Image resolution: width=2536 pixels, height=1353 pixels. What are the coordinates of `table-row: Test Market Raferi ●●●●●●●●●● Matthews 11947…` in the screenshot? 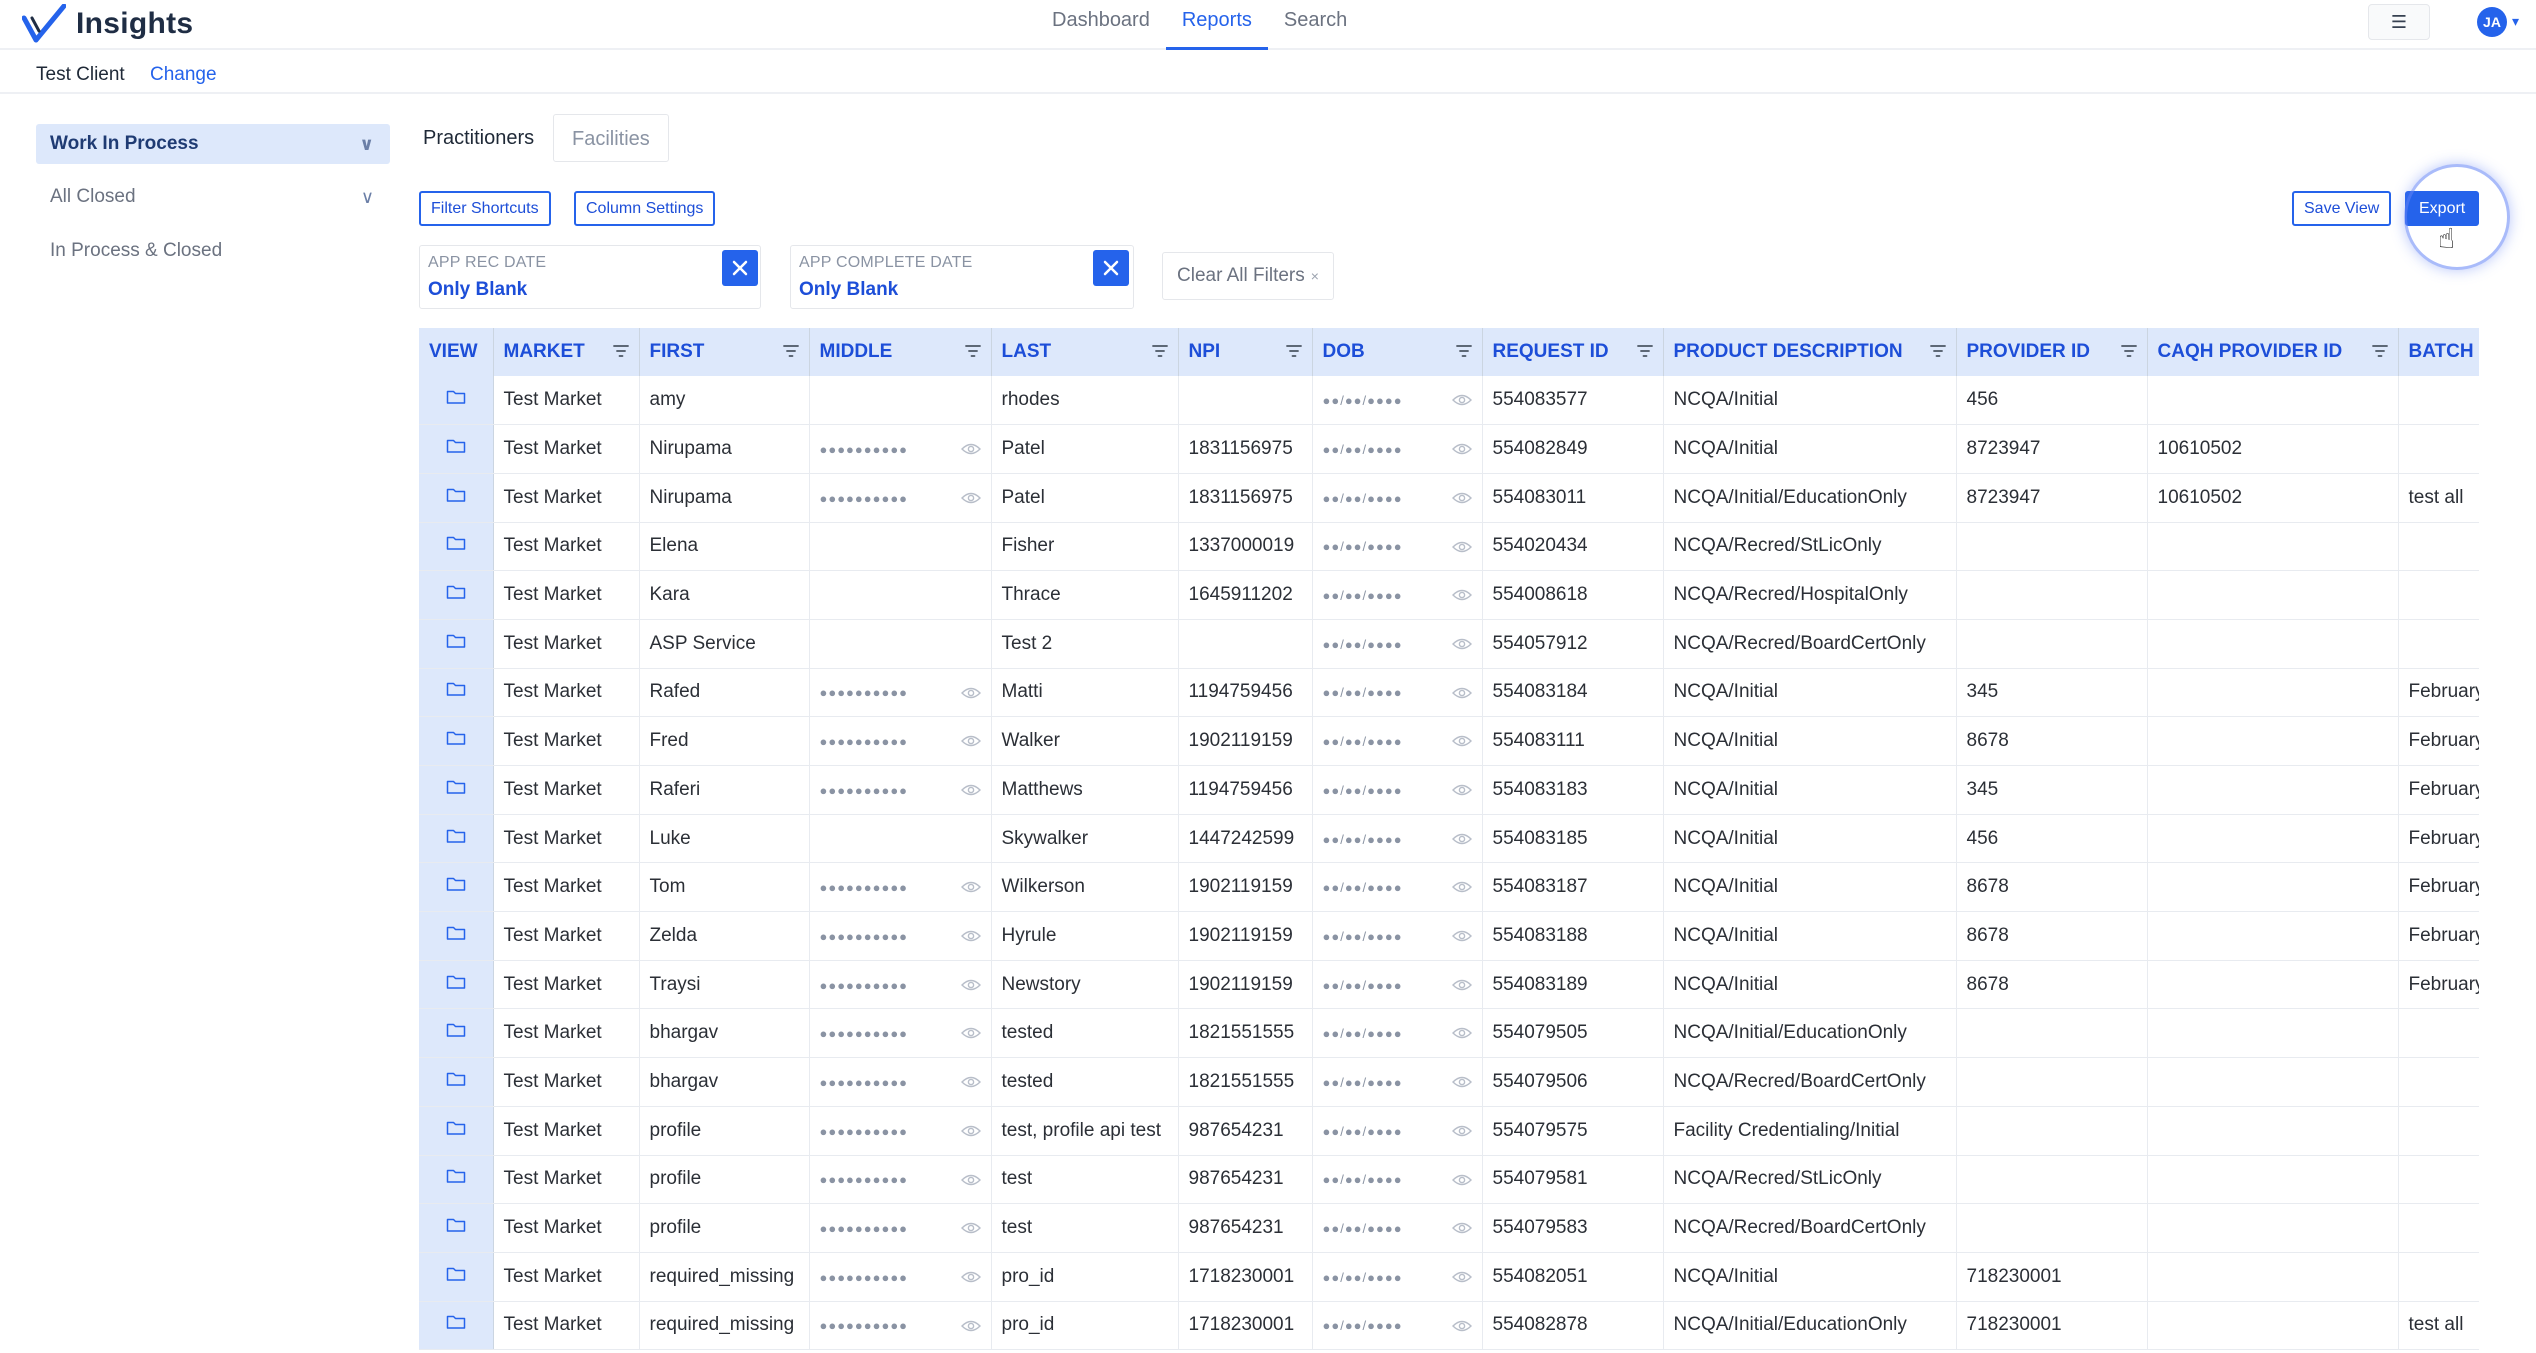 It's located at (1449, 790).